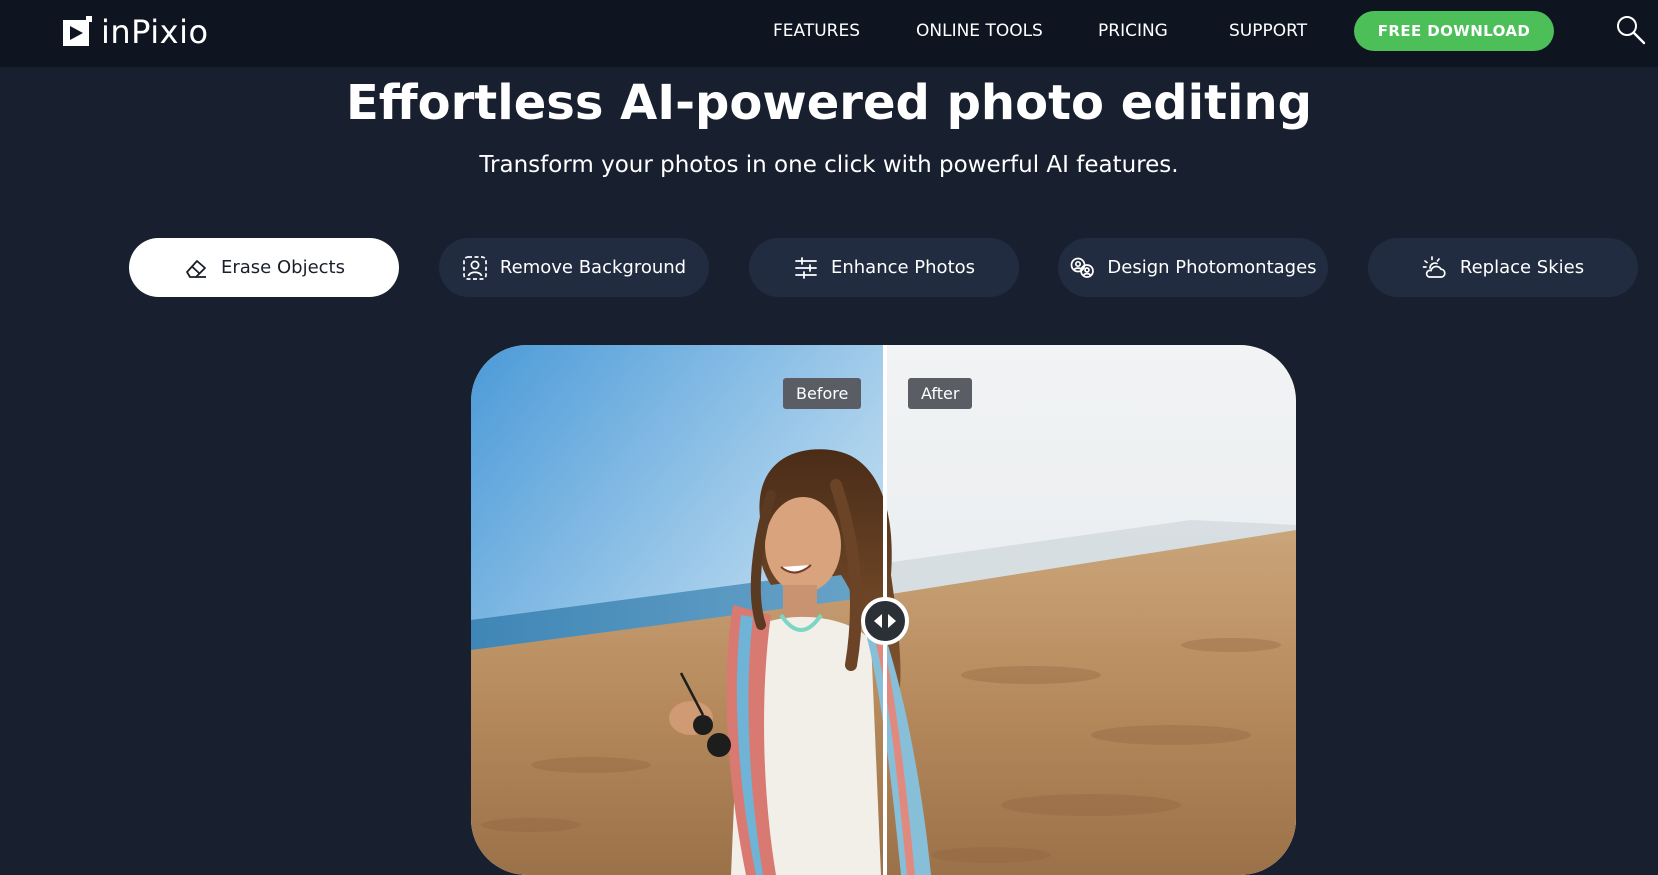 The image size is (1658, 875). What do you see at coordinates (816, 31) in the screenshot?
I see `nav-features: FEATURES` at bounding box center [816, 31].